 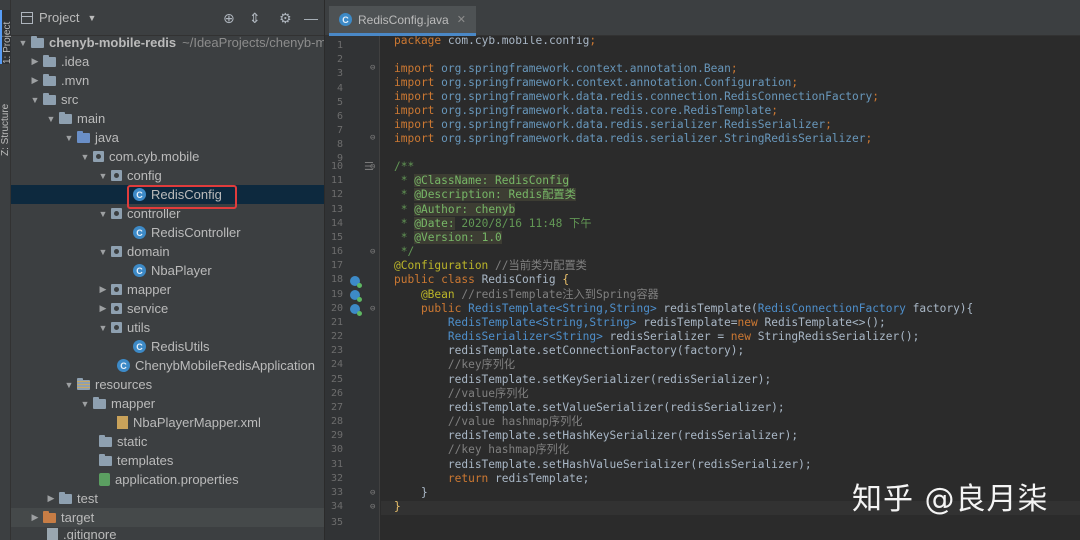 What do you see at coordinates (336, 478) in the screenshot?
I see `line-number: 32` at bounding box center [336, 478].